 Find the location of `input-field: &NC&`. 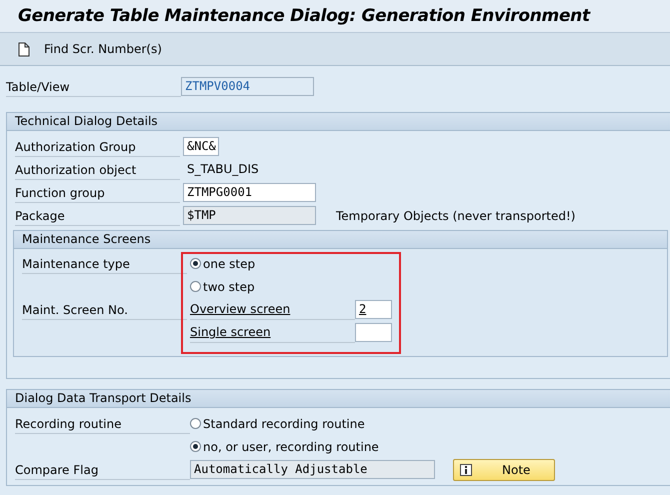

input-field: &NC& is located at coordinates (201, 146).